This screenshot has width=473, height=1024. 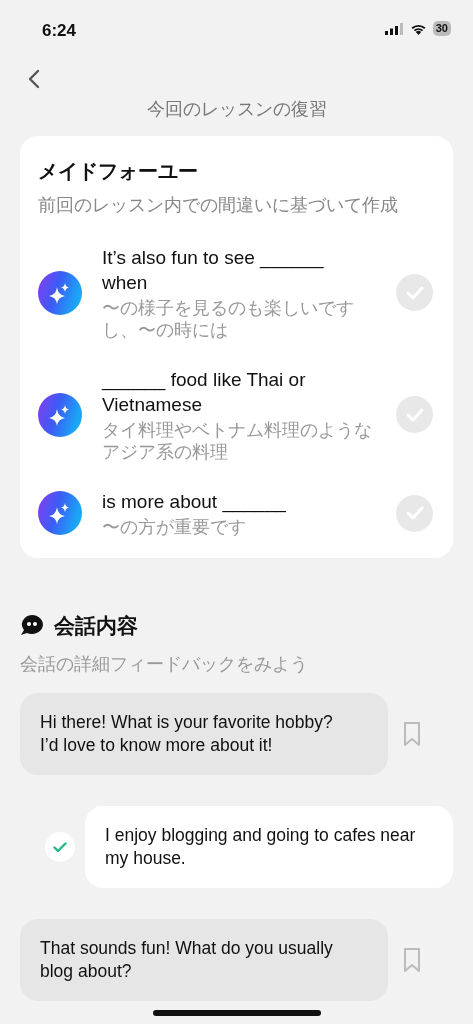 I want to click on card-title: メイドフォーユー, so click(x=118, y=172).